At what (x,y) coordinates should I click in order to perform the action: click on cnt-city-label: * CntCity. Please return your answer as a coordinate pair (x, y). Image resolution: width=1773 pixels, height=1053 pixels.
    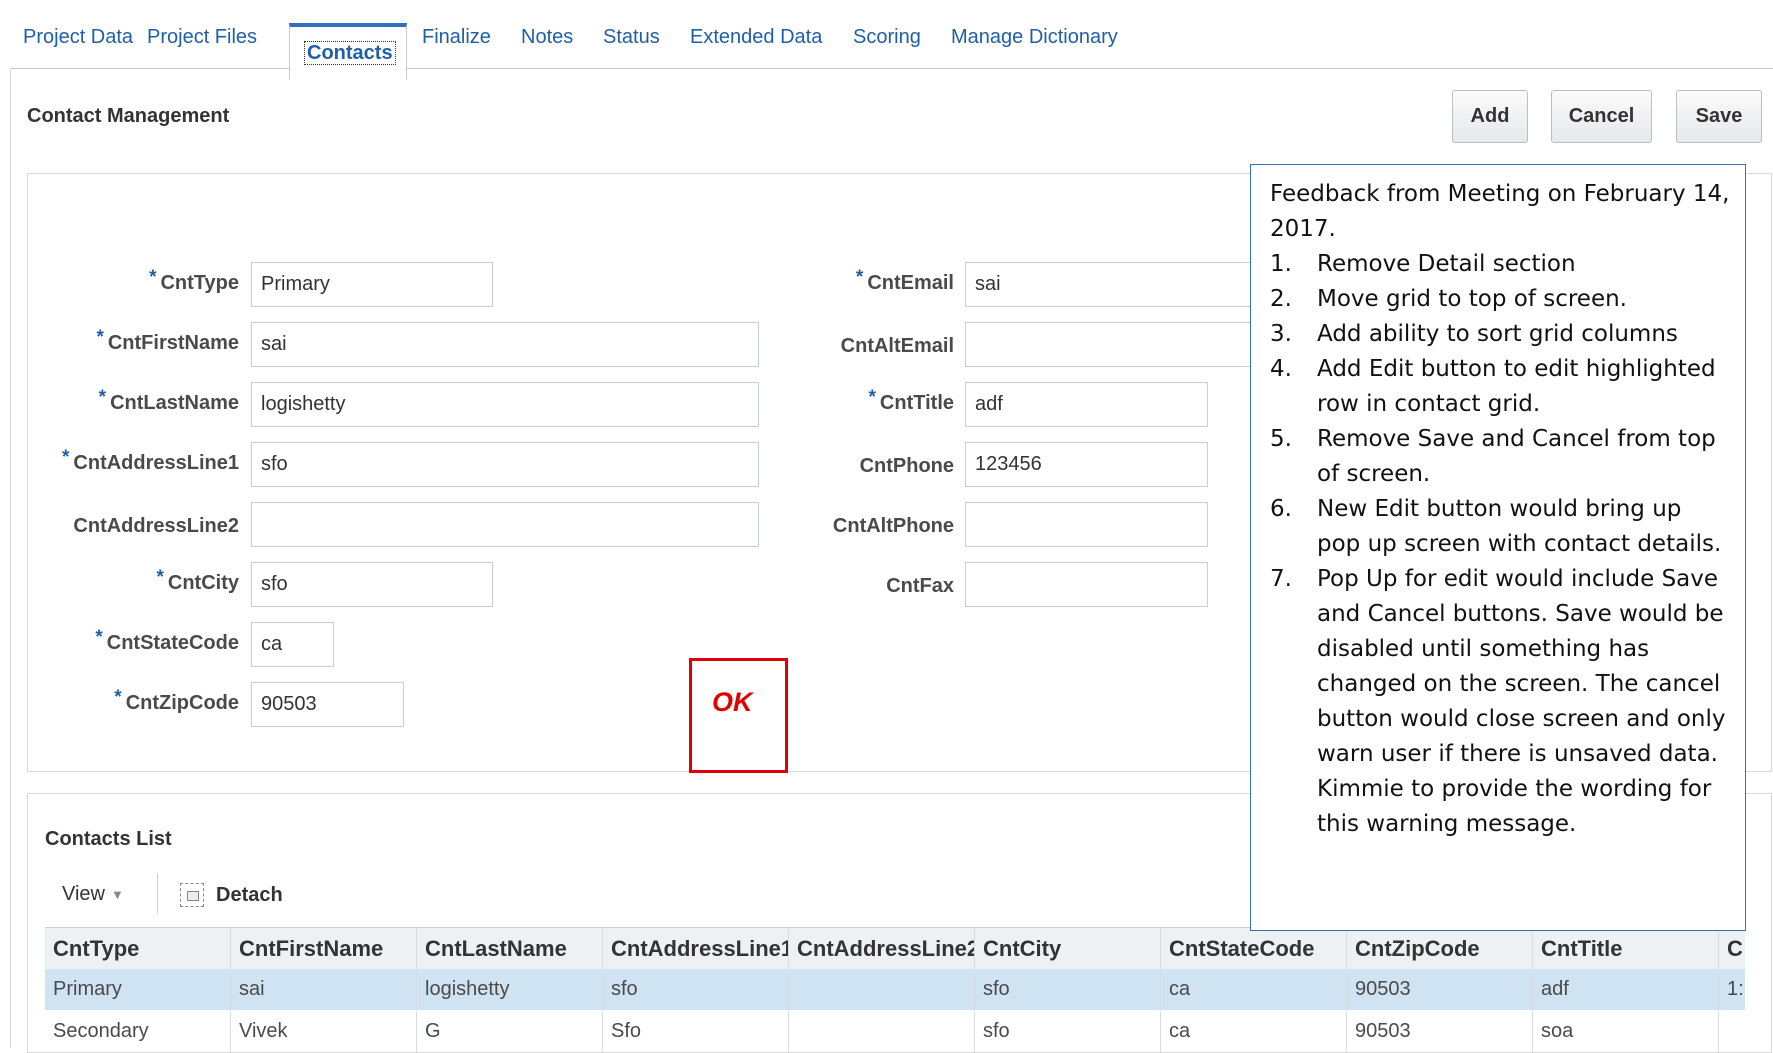
    Looking at the image, I should click on (197, 580).